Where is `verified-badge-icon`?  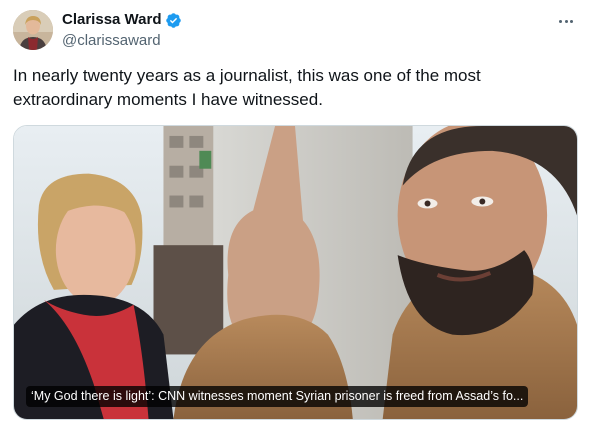
verified-badge-icon is located at coordinates (173, 20).